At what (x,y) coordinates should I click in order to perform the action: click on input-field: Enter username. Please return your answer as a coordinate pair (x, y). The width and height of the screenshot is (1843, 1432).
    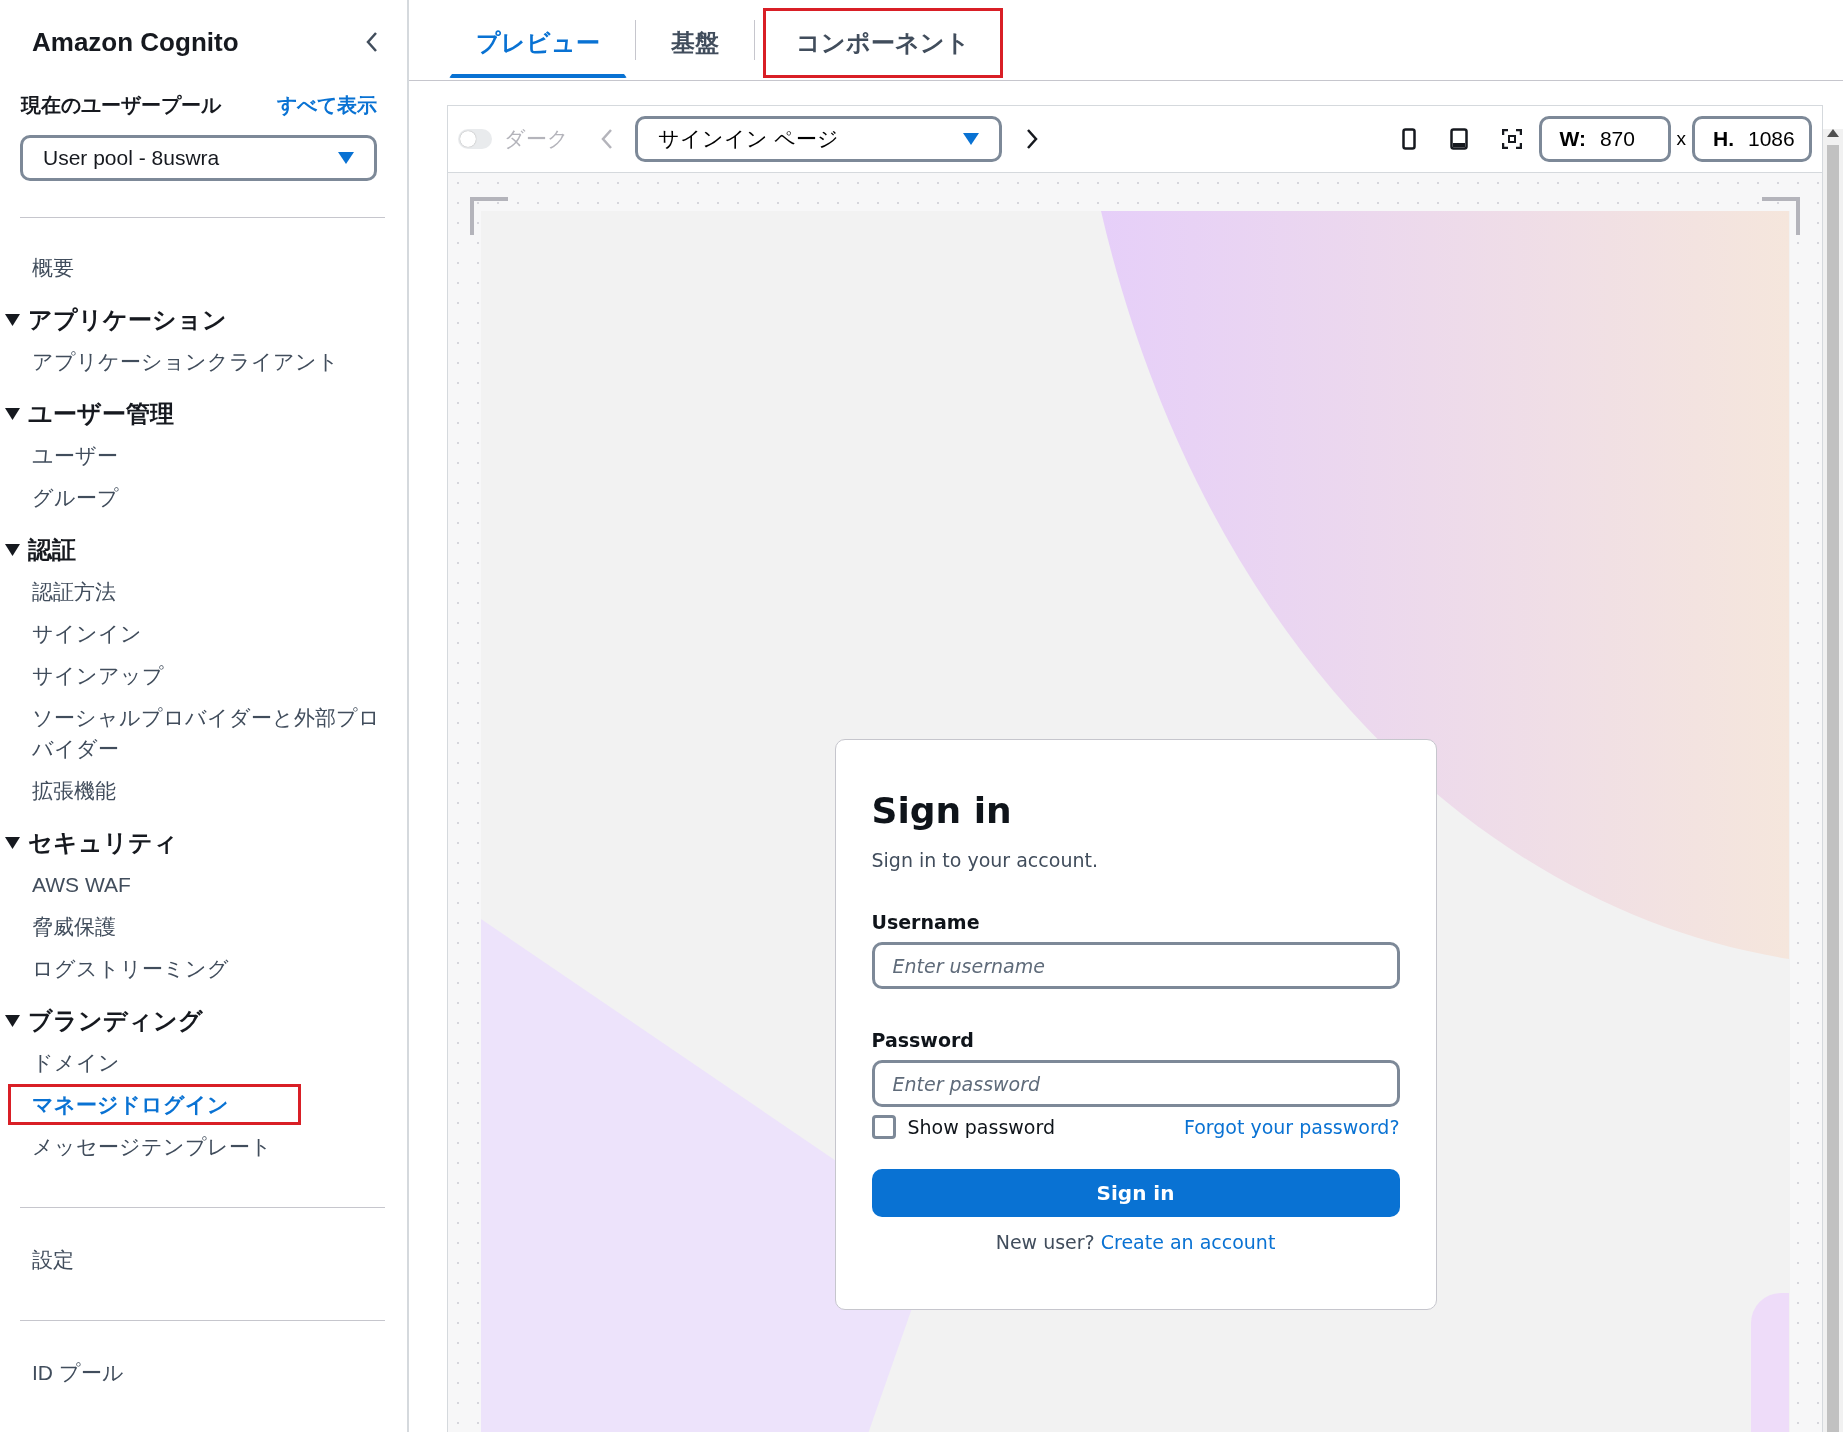
    Looking at the image, I should click on (1135, 965).